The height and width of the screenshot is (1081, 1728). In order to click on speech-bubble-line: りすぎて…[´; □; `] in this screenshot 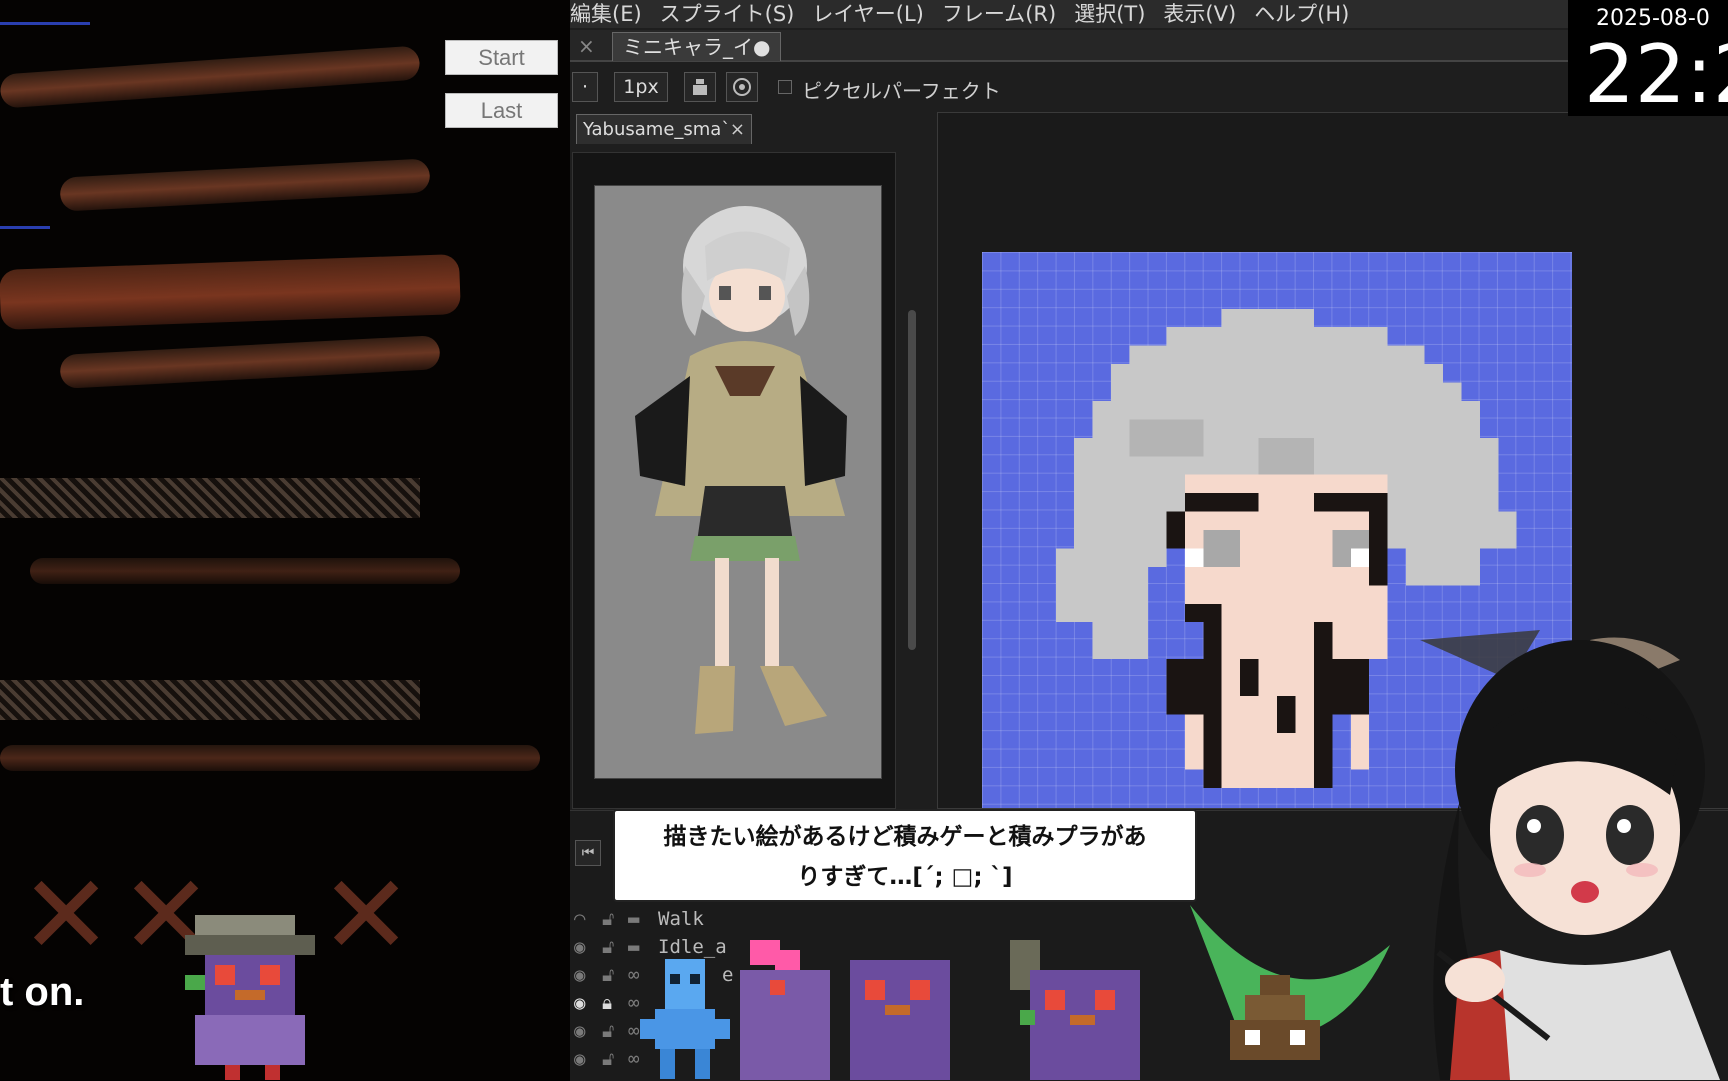, I will do `click(905, 877)`.